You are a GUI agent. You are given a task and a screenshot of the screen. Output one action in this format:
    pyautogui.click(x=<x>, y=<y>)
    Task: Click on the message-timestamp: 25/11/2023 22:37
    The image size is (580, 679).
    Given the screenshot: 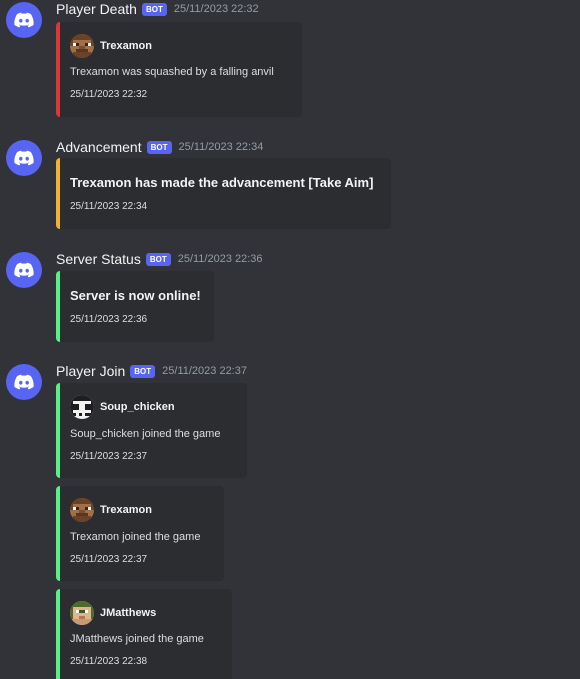 What is the action you would take?
    pyautogui.click(x=204, y=371)
    